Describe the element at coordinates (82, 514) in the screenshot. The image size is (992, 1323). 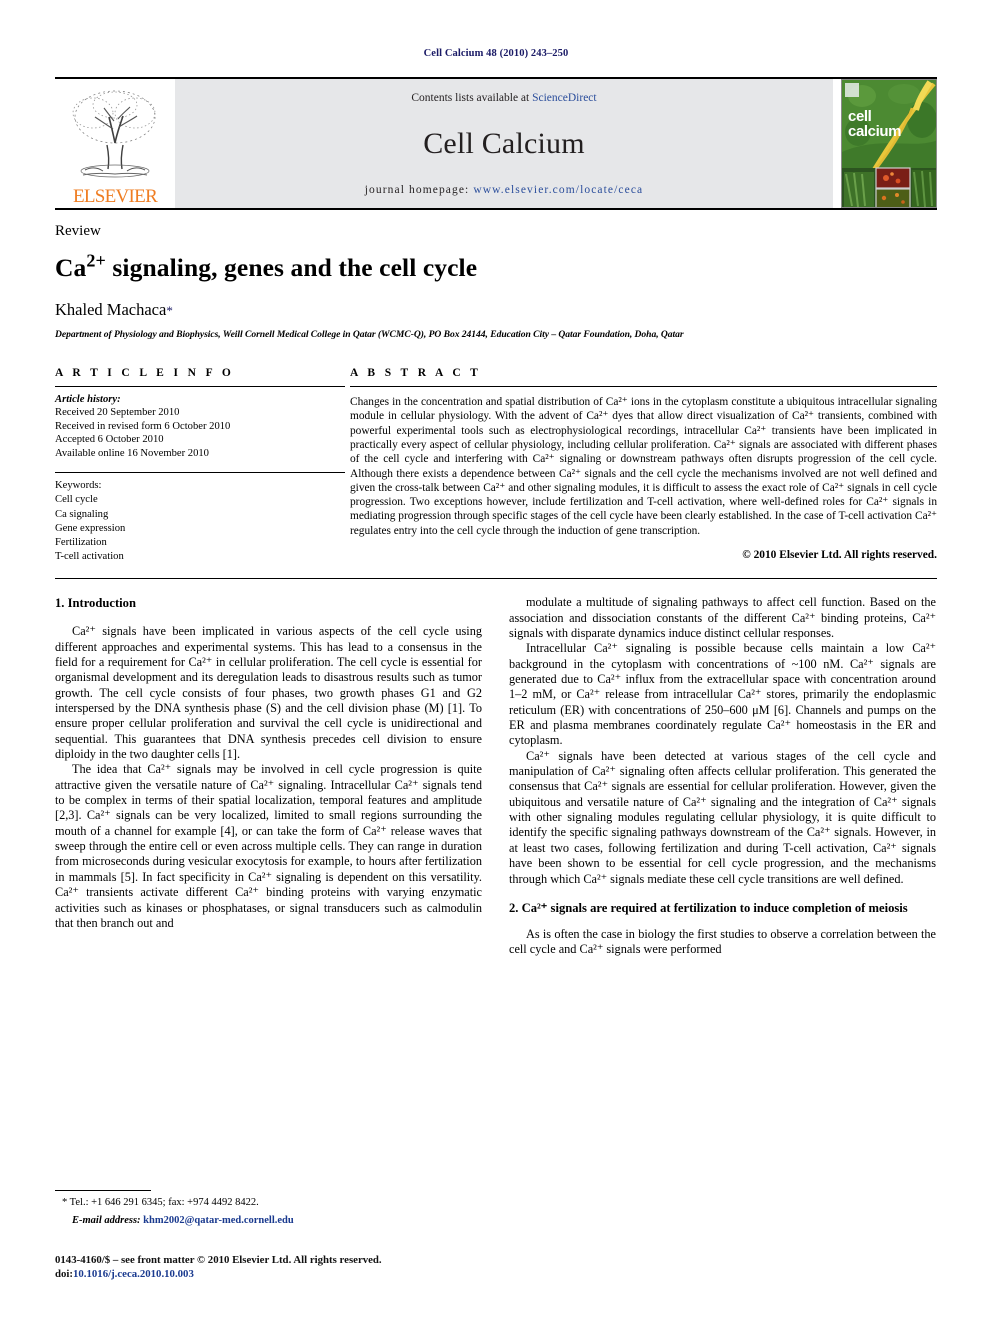
I see `keyword-item: Ca signaling` at that location.